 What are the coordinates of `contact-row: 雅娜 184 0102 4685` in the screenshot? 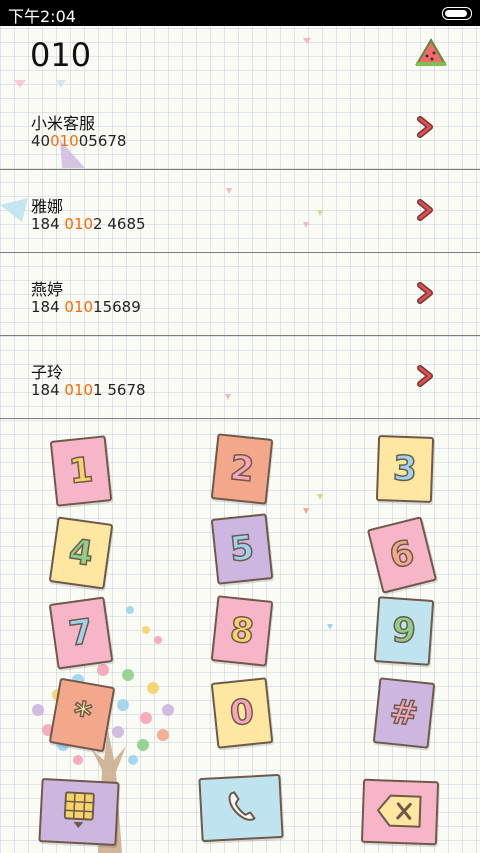 It's located at (240, 211).